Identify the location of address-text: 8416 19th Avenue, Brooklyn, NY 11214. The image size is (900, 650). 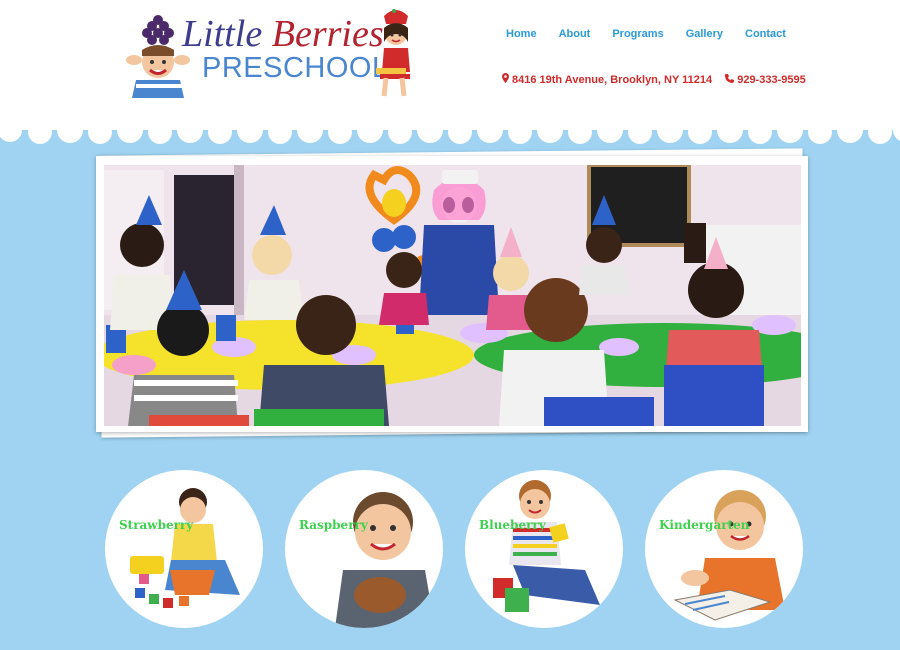
(612, 80).